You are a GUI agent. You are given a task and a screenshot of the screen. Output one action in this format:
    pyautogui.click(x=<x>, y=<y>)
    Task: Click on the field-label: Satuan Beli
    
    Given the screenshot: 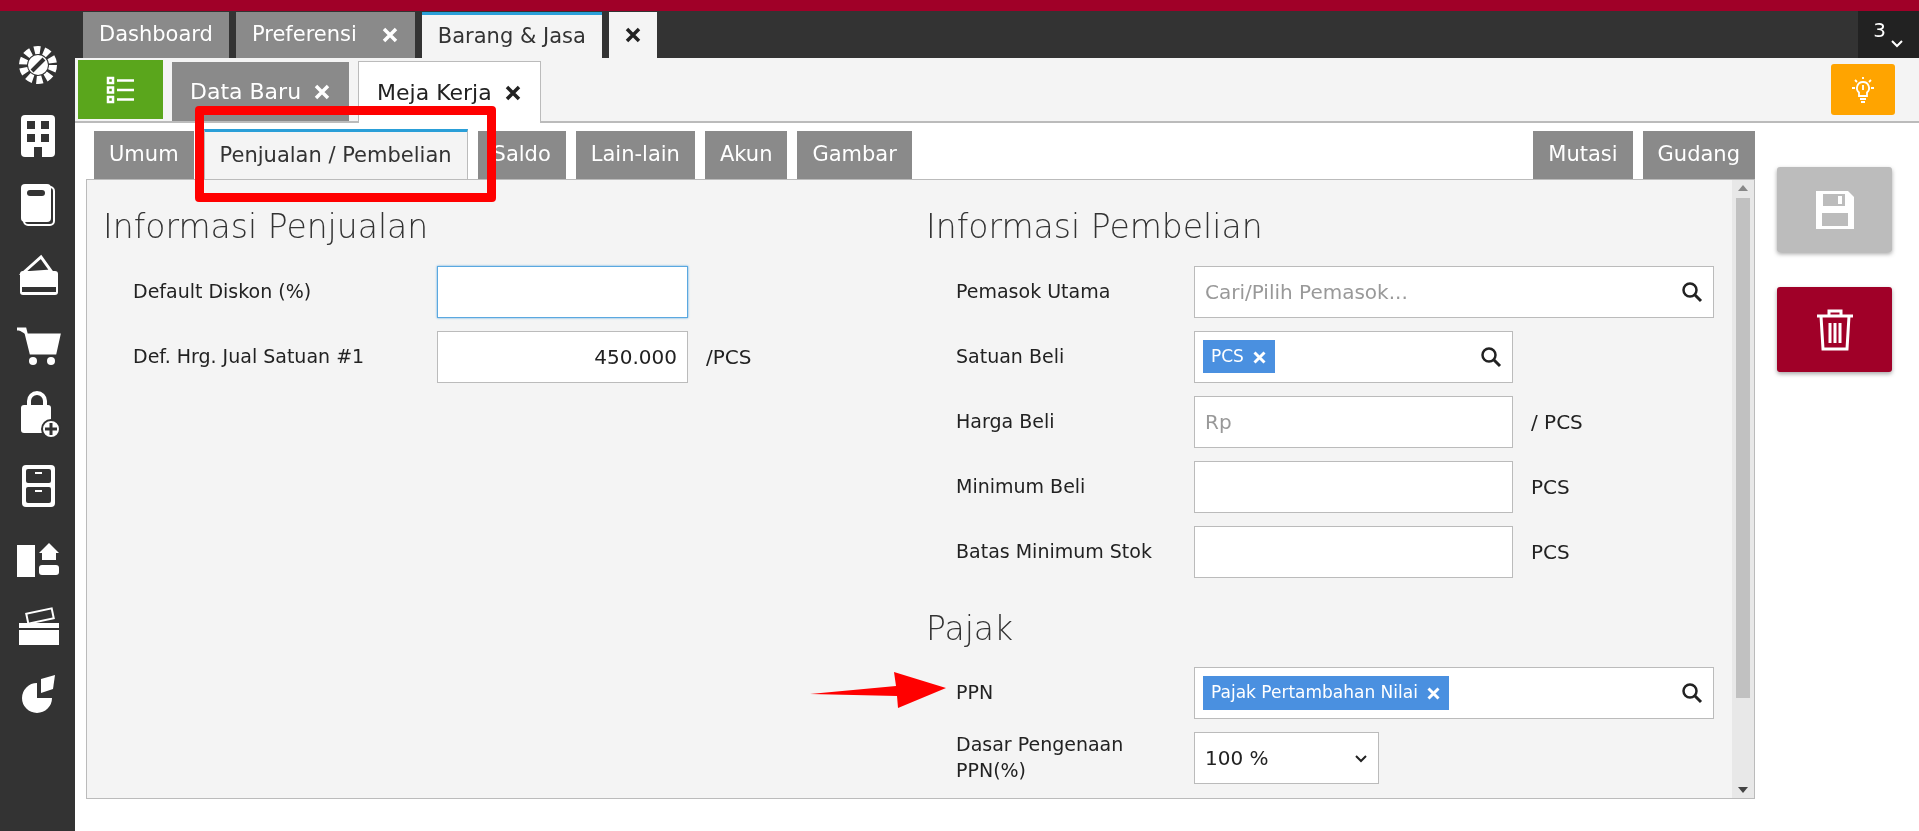 What is the action you would take?
    pyautogui.click(x=1010, y=356)
    